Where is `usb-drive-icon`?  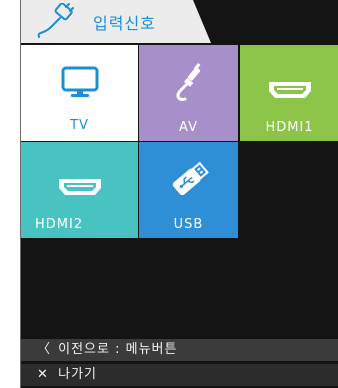 usb-drive-icon is located at coordinates (190, 178).